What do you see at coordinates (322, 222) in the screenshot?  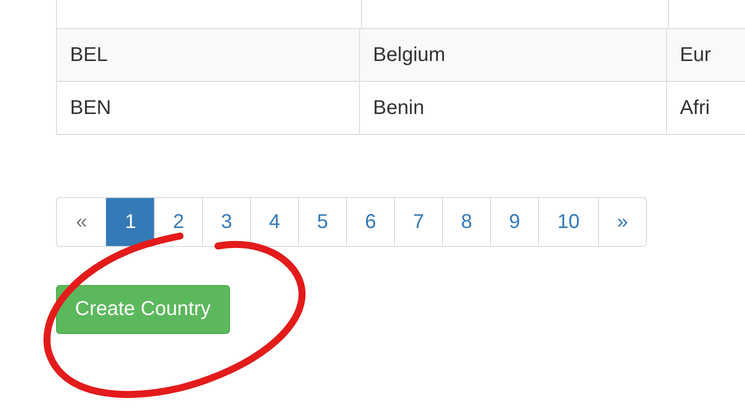 I see `page-link: 5` at bounding box center [322, 222].